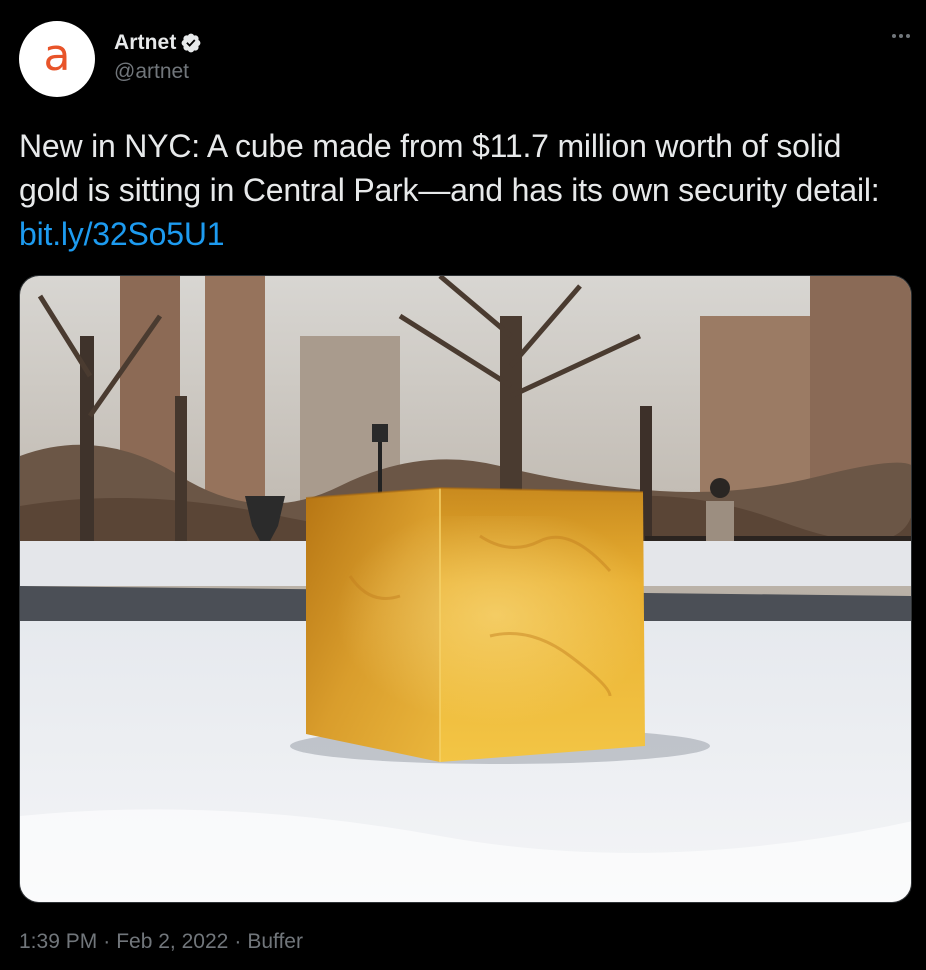 The width and height of the screenshot is (926, 970). Describe the element at coordinates (145, 43) in the screenshot. I see `display-name: Artnet` at that location.